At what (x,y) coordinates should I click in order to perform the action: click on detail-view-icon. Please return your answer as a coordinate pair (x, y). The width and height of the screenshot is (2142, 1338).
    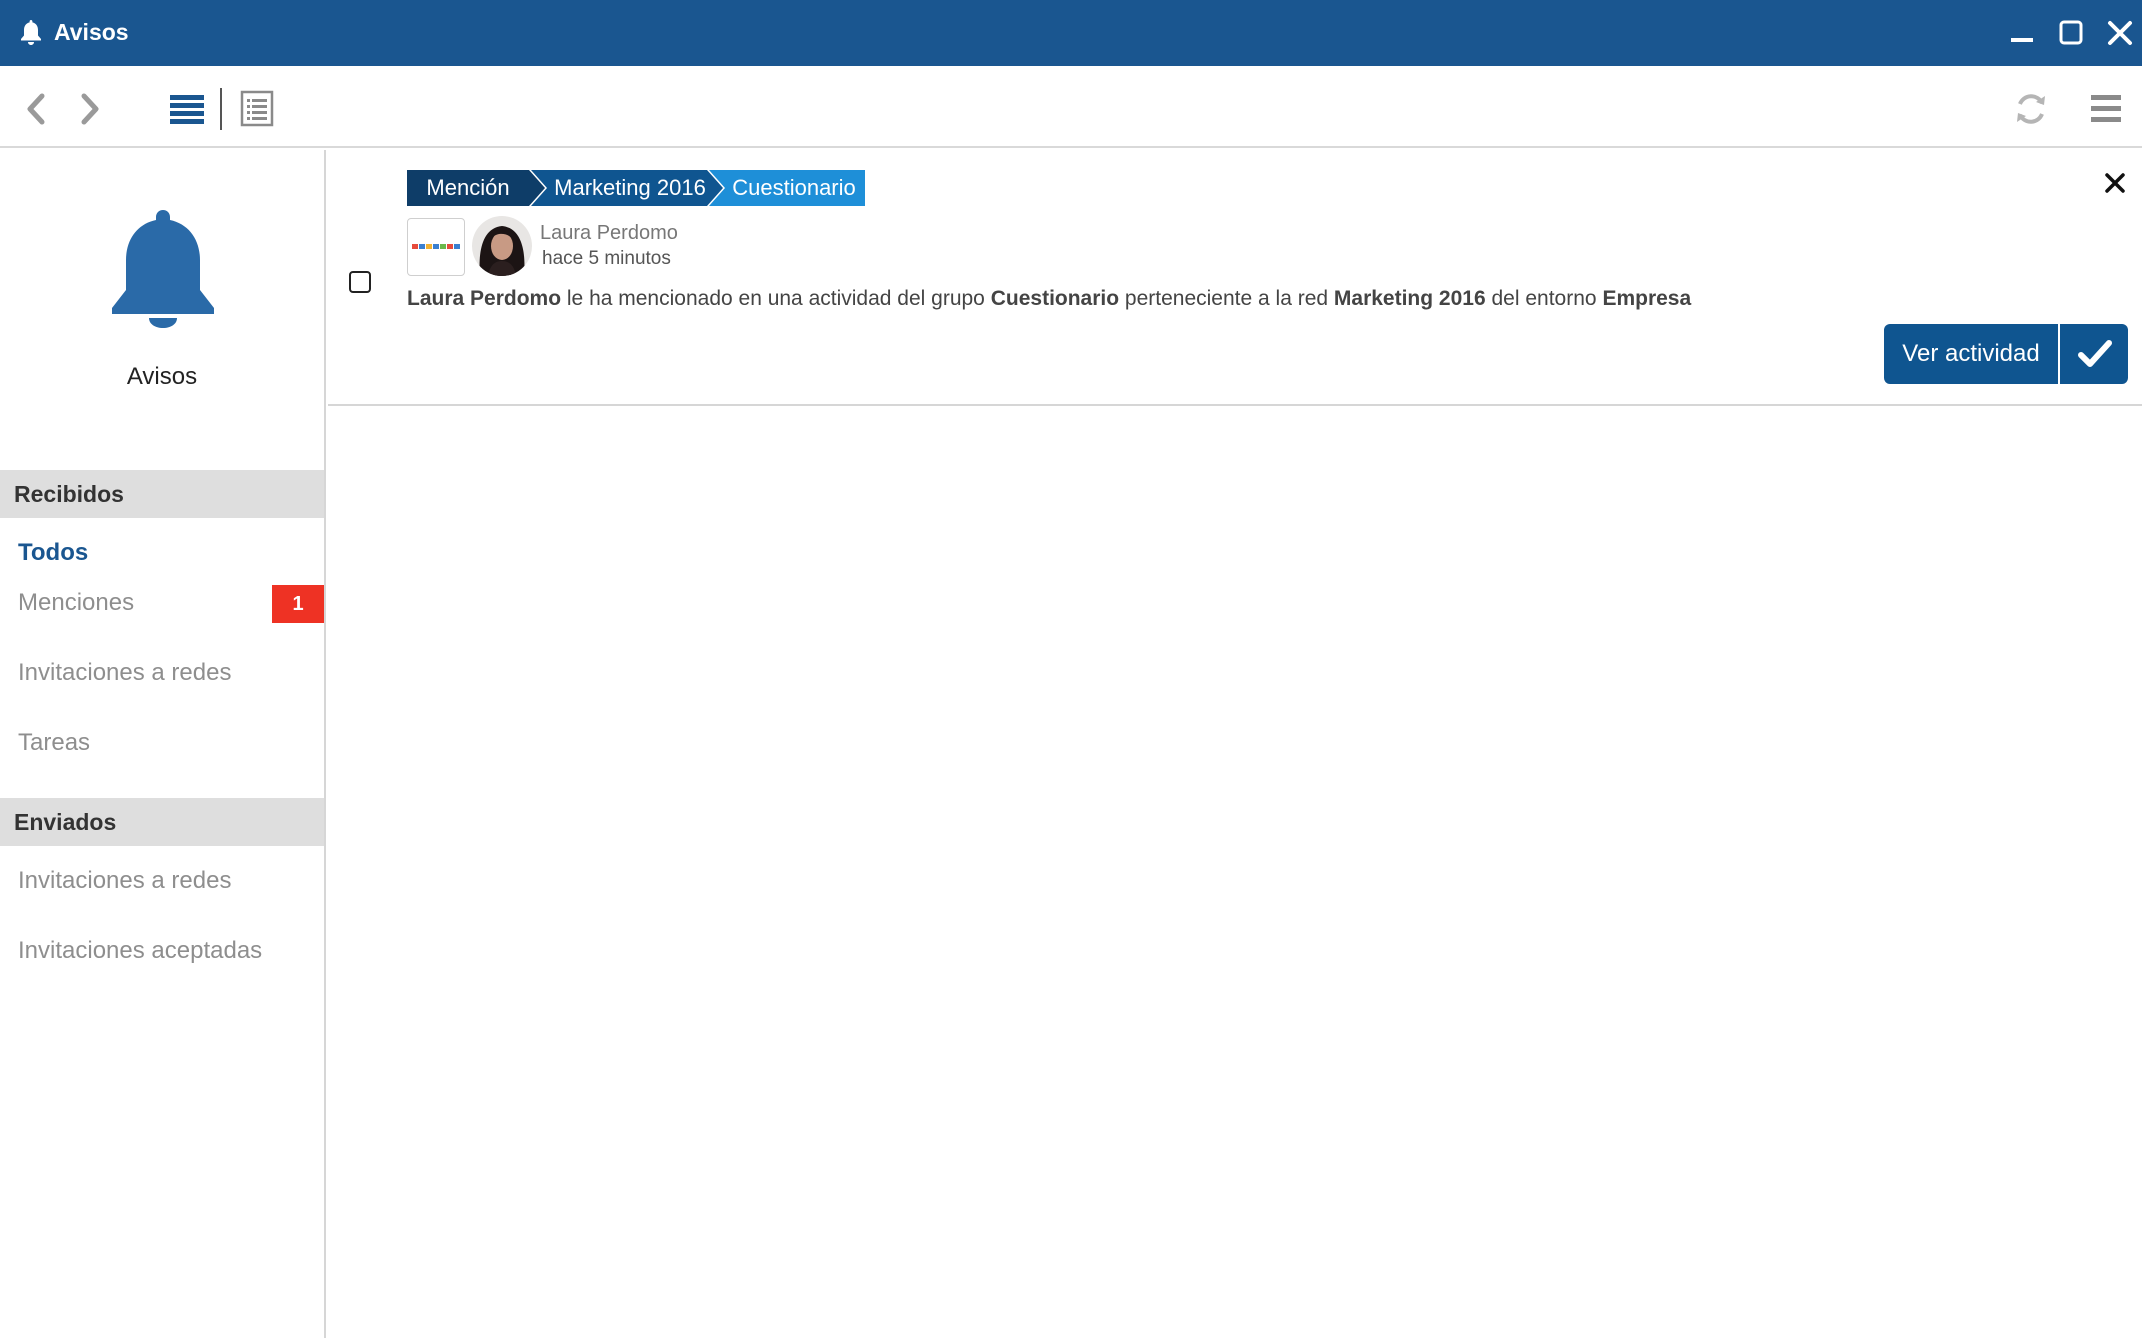
    Looking at the image, I should click on (257, 108).